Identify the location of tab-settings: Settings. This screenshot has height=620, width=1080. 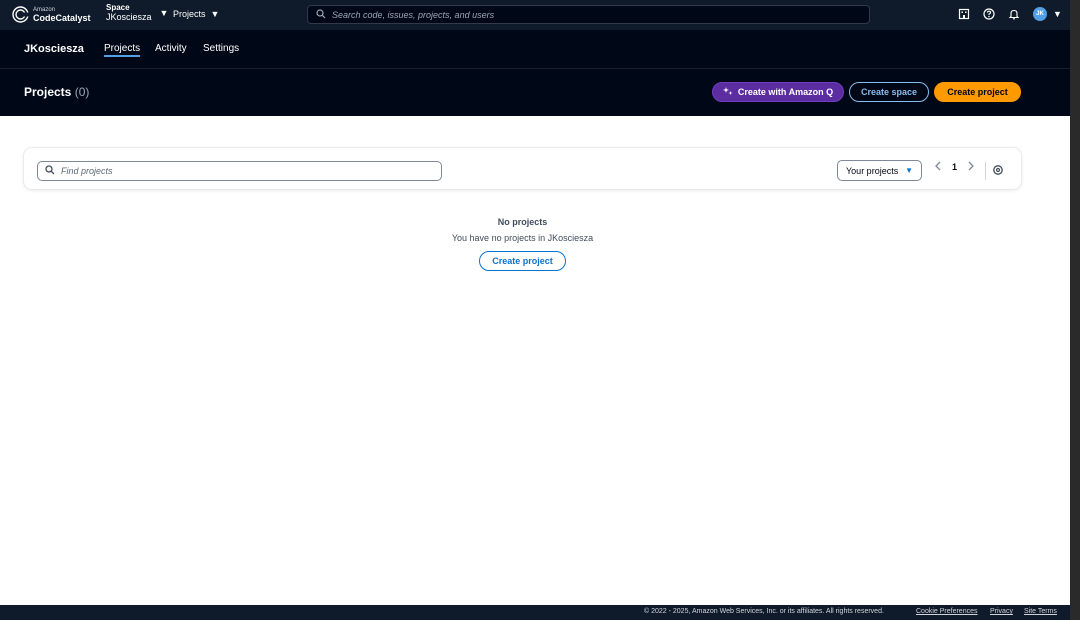
(221, 48).